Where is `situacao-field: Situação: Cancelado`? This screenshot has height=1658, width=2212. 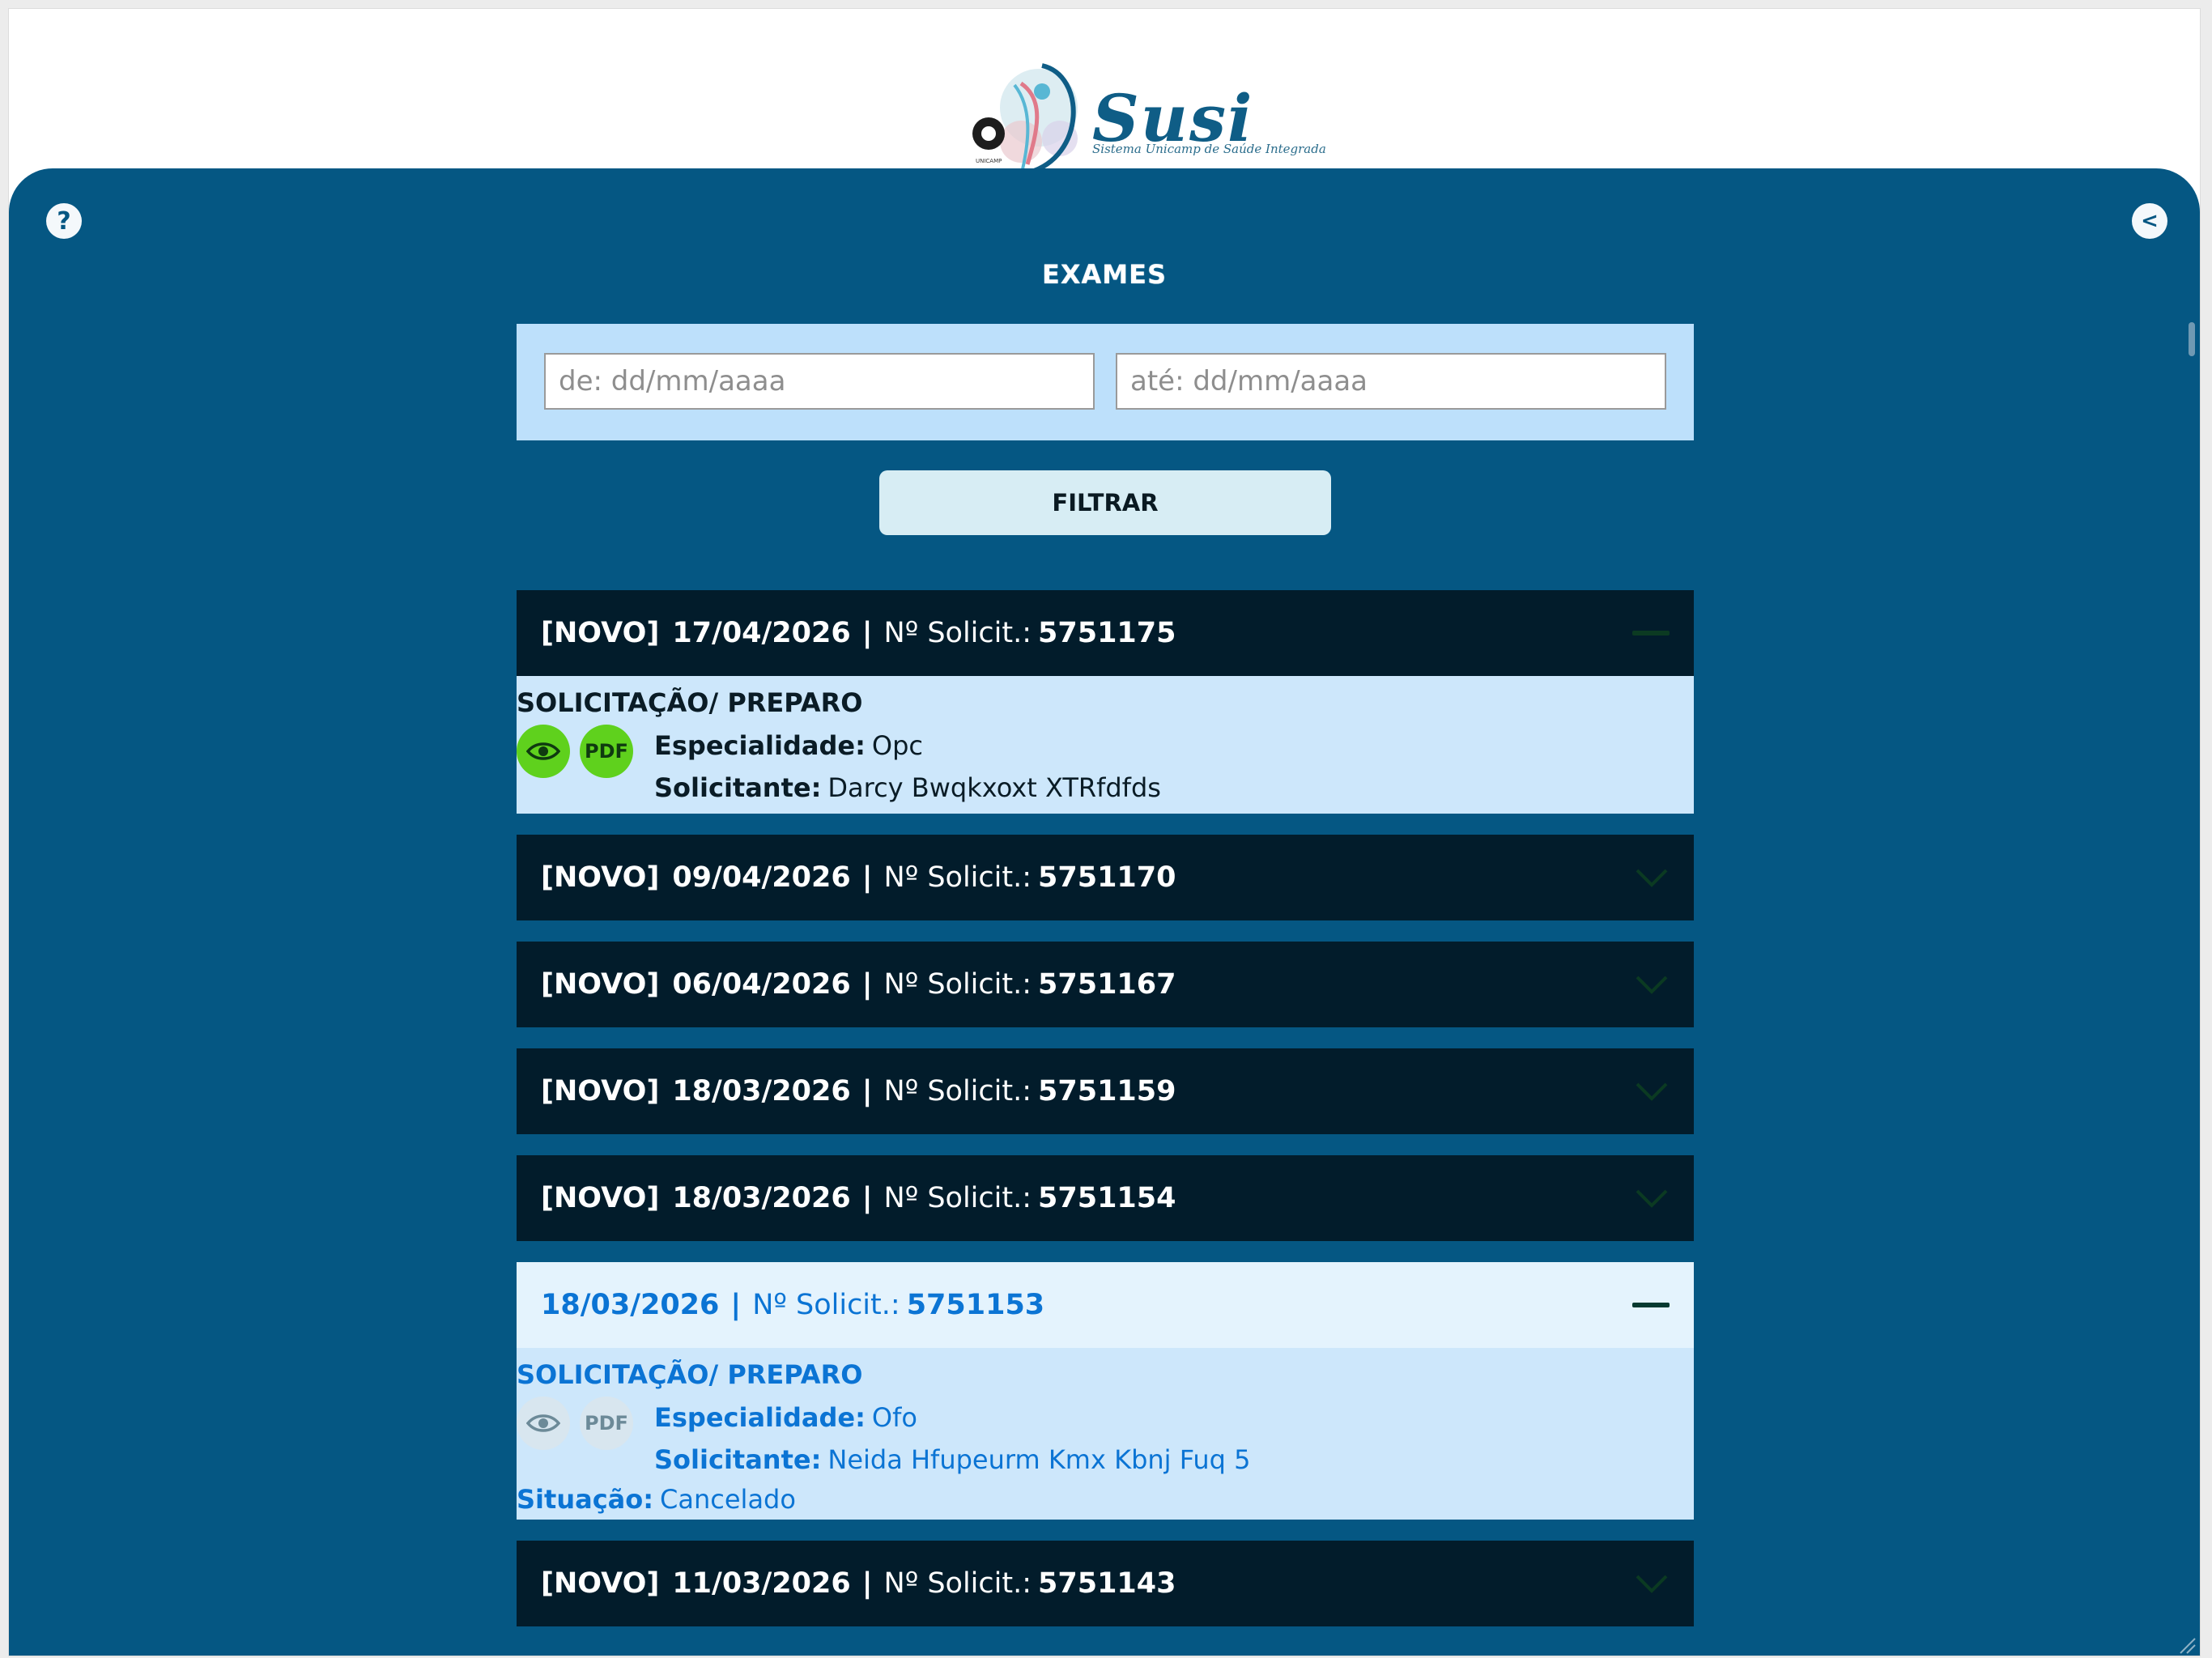 situacao-field: Situação: Cancelado is located at coordinates (1105, 1499).